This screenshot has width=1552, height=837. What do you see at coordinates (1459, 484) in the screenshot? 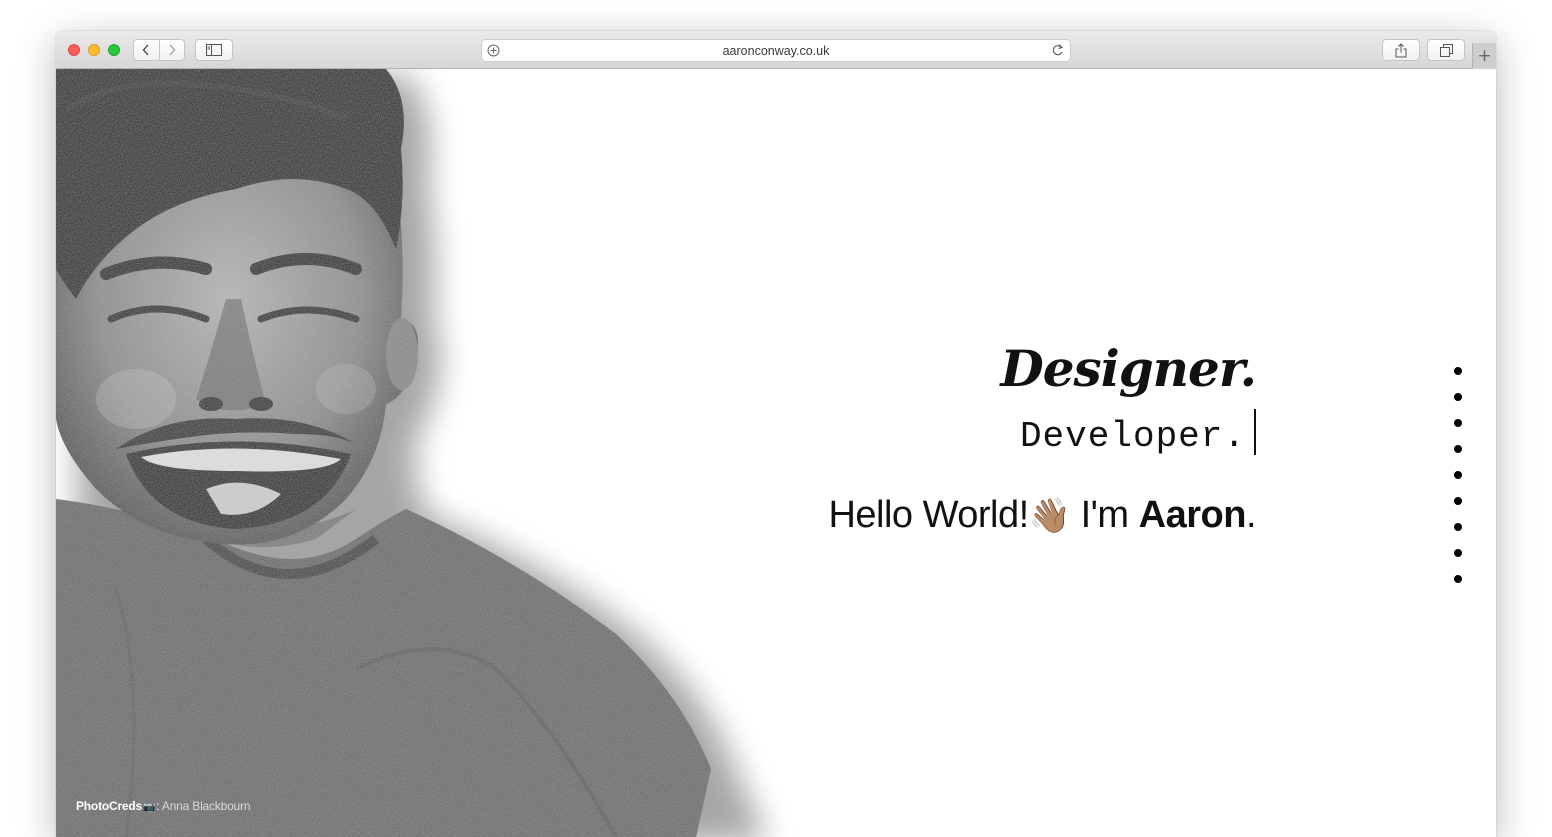
I see `section-nav` at bounding box center [1459, 484].